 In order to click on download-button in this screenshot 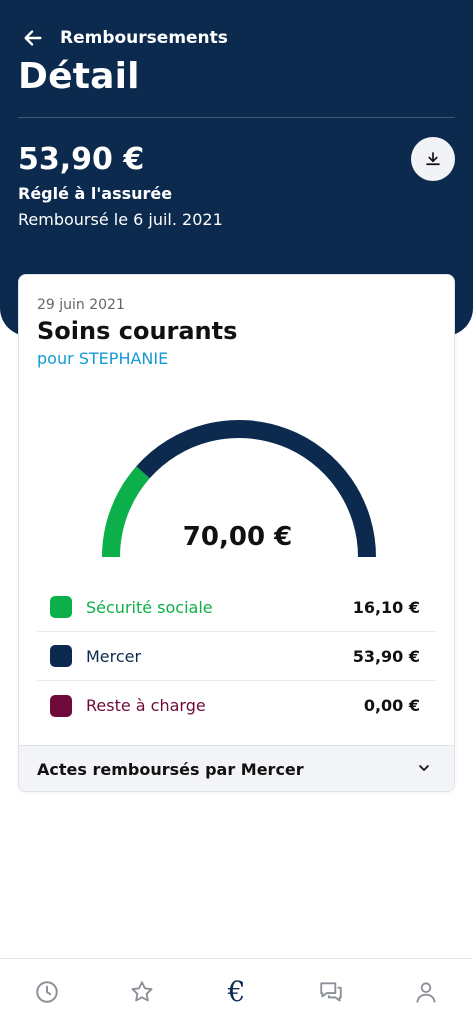, I will do `click(433, 159)`.